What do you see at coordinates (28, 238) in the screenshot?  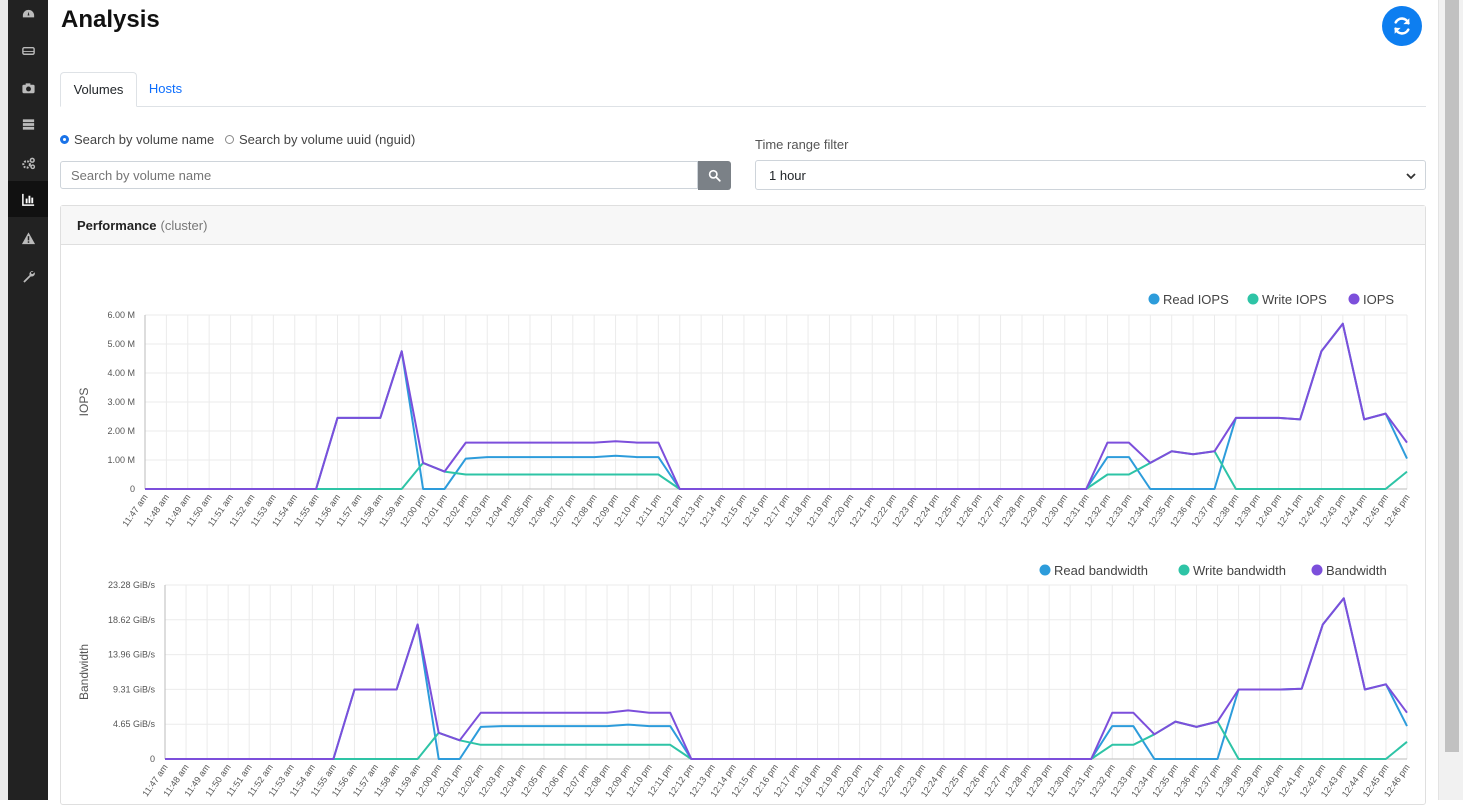 I see `warning-icon` at bounding box center [28, 238].